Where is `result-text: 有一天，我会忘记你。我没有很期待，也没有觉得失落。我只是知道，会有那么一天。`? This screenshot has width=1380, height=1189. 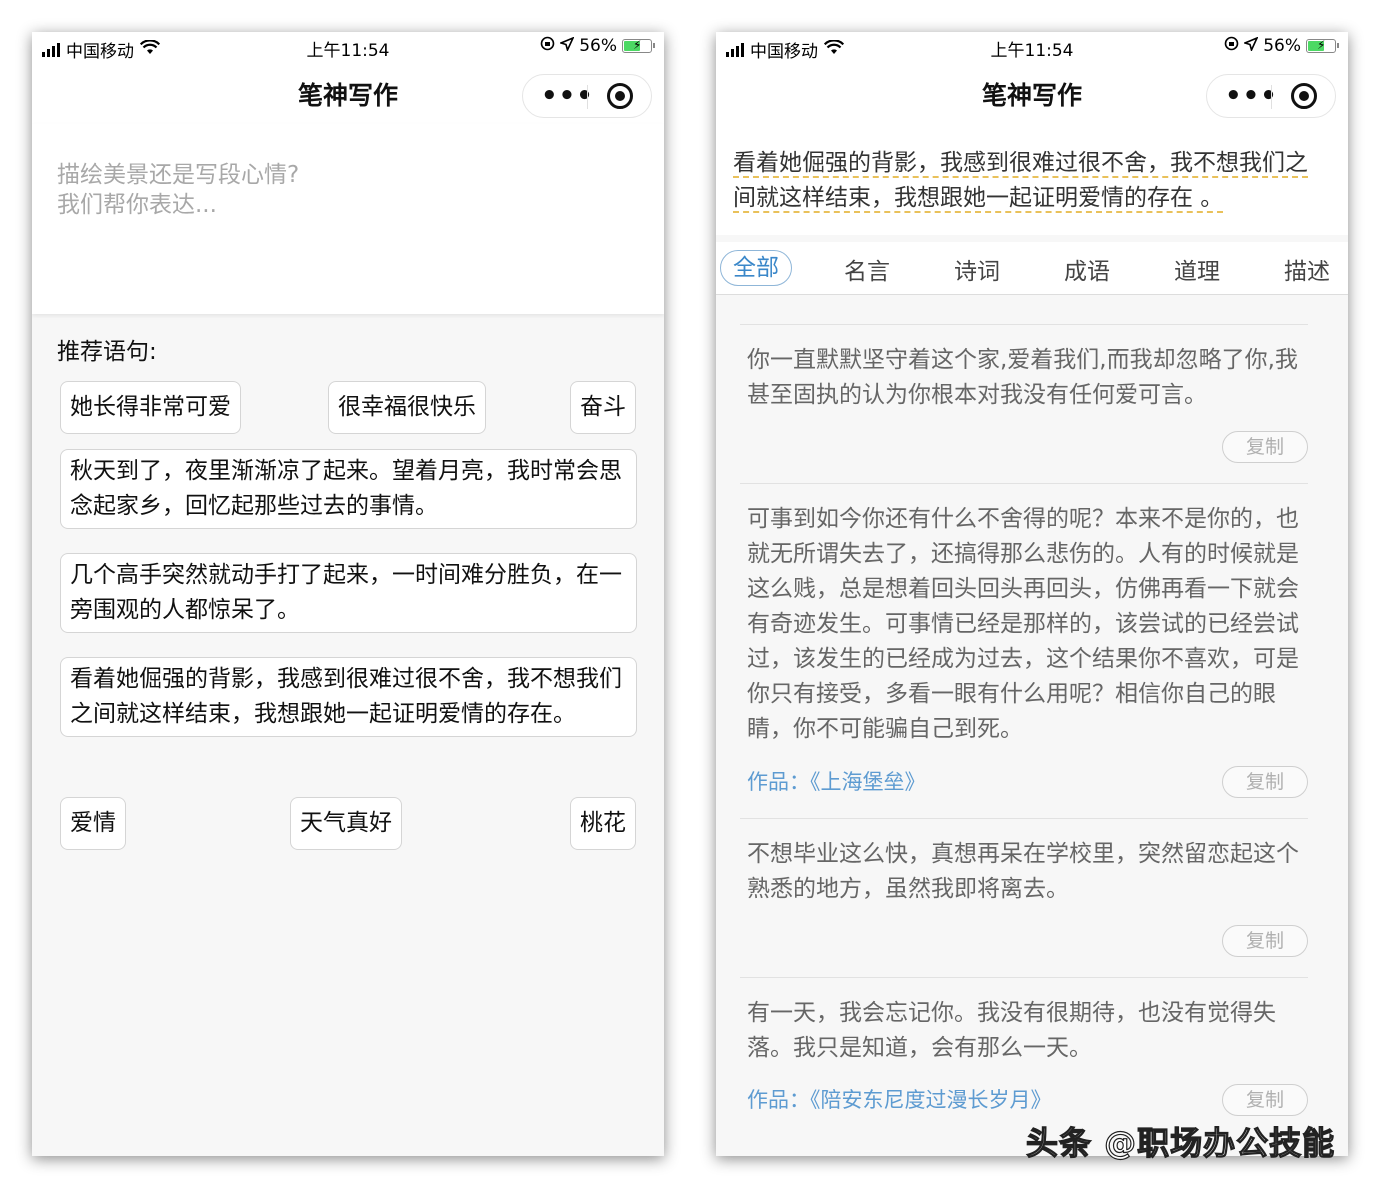 result-text: 有一天，我会忘记你。我没有很期待，也没有觉得失落。我只是知道，会有那么一天。 is located at coordinates (1011, 1030).